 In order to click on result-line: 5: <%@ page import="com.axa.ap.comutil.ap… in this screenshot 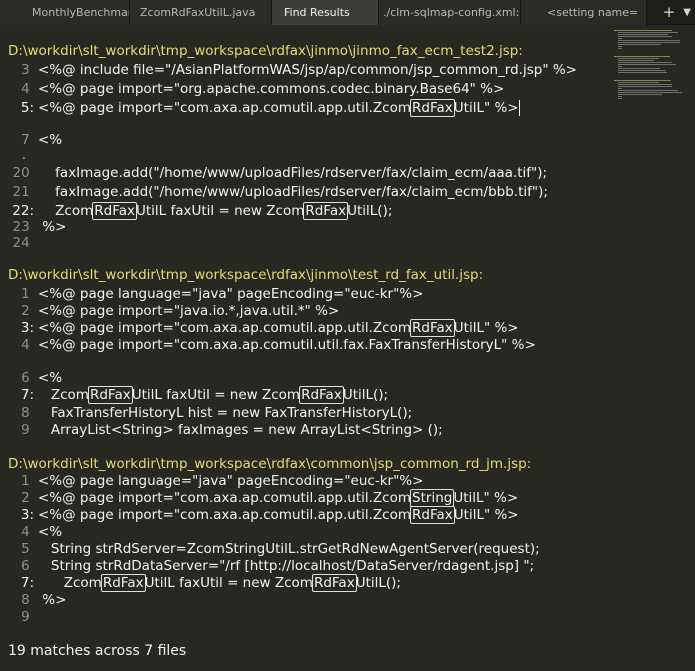, I will do `click(305, 108)`.